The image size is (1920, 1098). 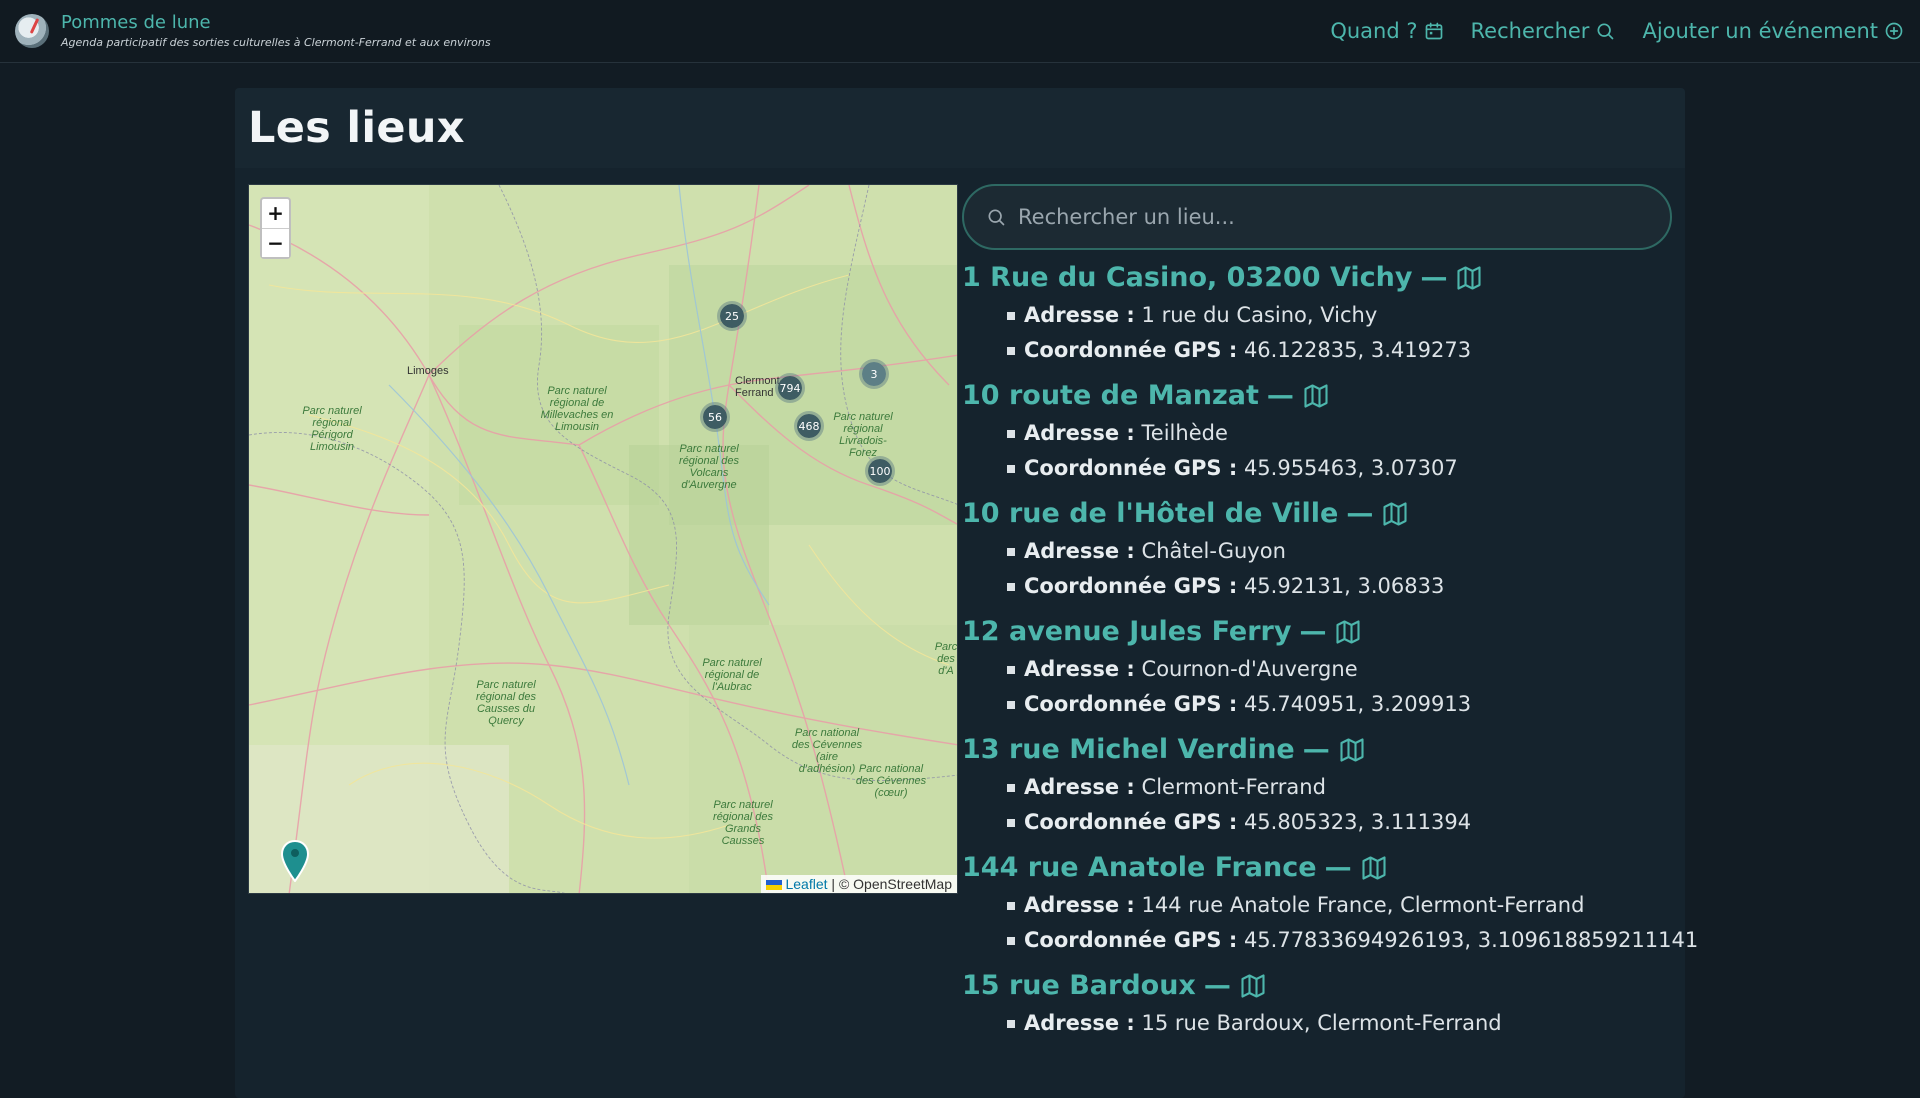 I want to click on place-heading: 10 rue de l'Hôtel de Ville —, so click(x=1317, y=514).